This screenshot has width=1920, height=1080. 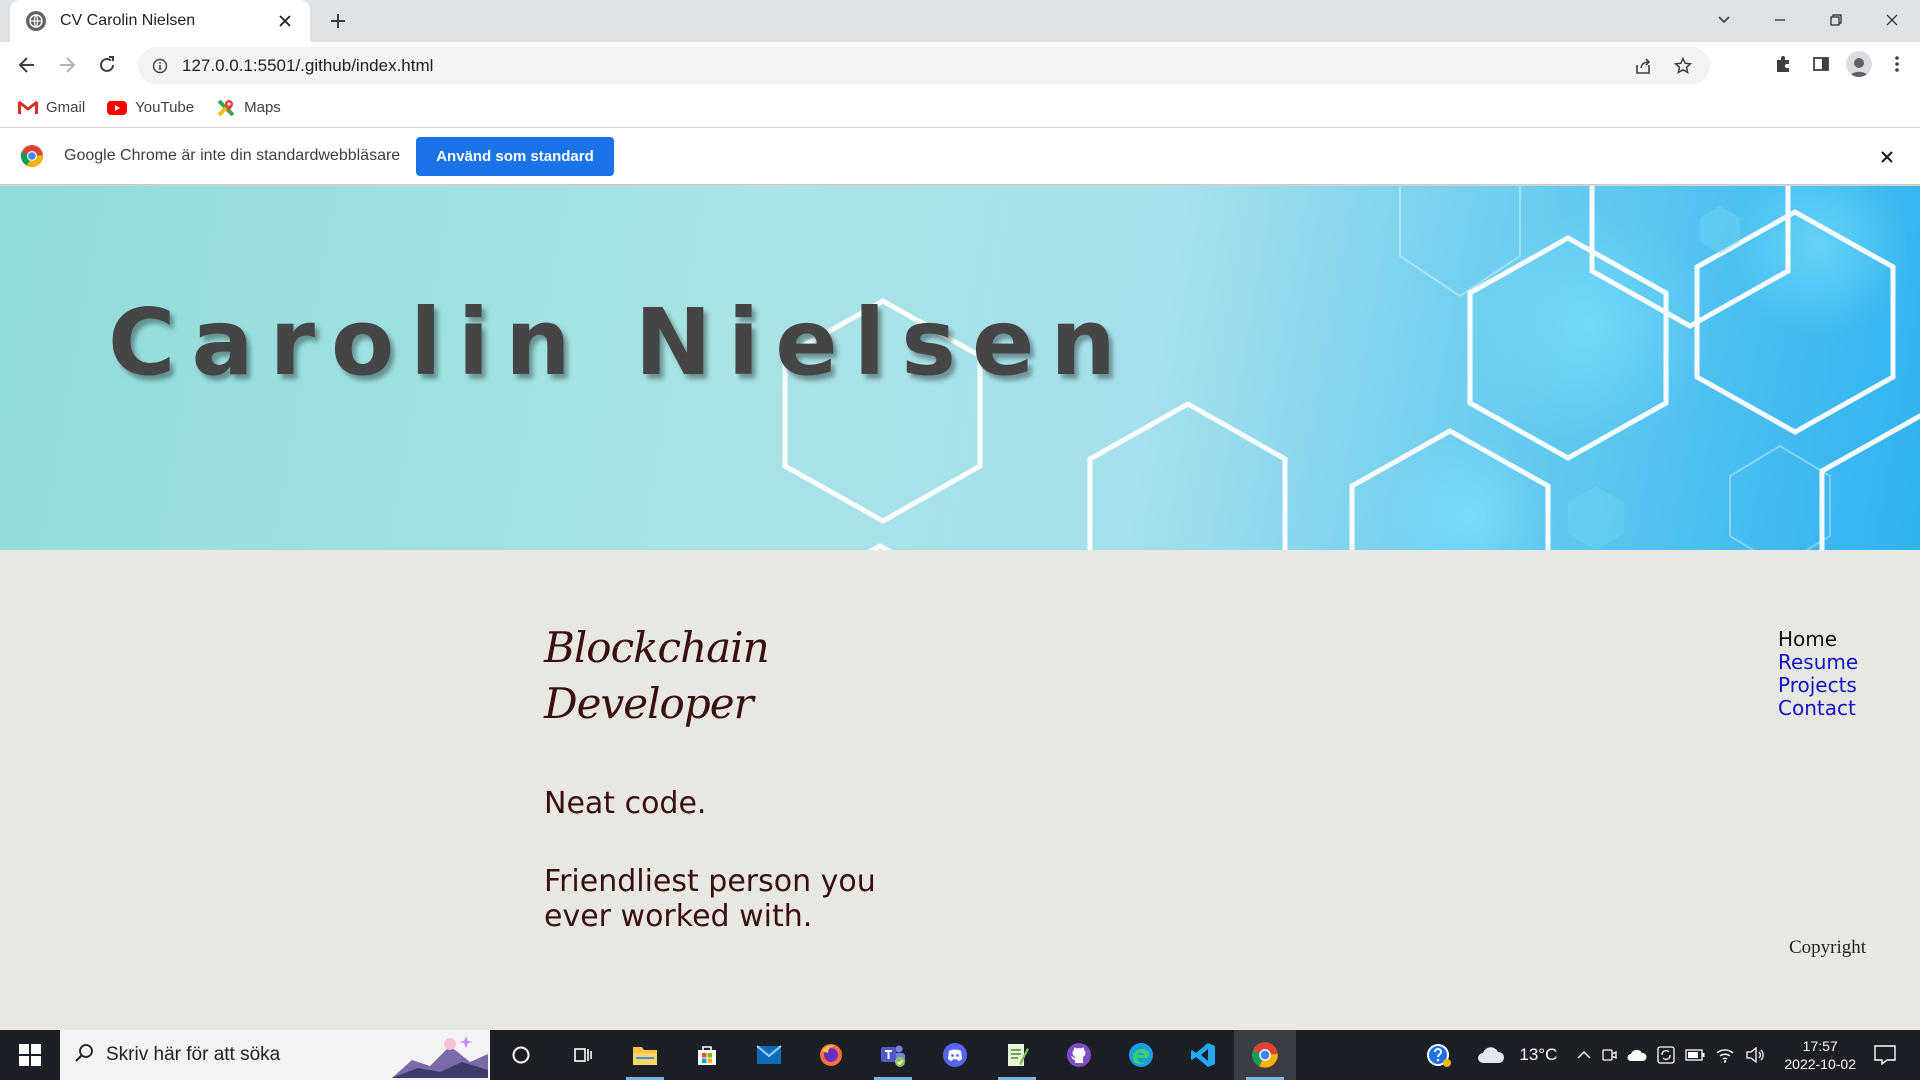 What do you see at coordinates (1609, 1055) in the screenshot?
I see `meet-now-icon` at bounding box center [1609, 1055].